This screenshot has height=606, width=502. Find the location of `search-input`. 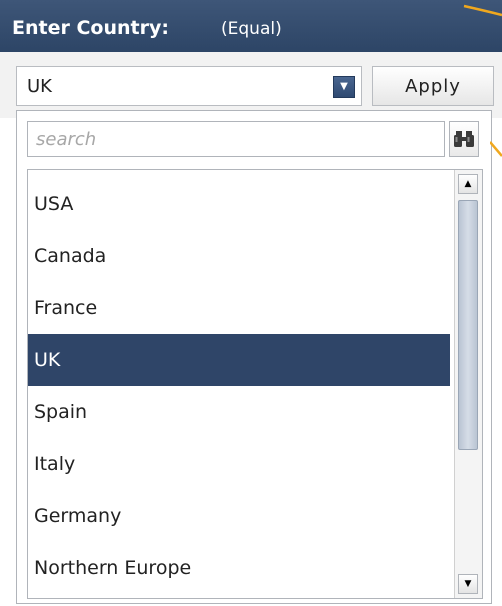

search-input is located at coordinates (236, 139).